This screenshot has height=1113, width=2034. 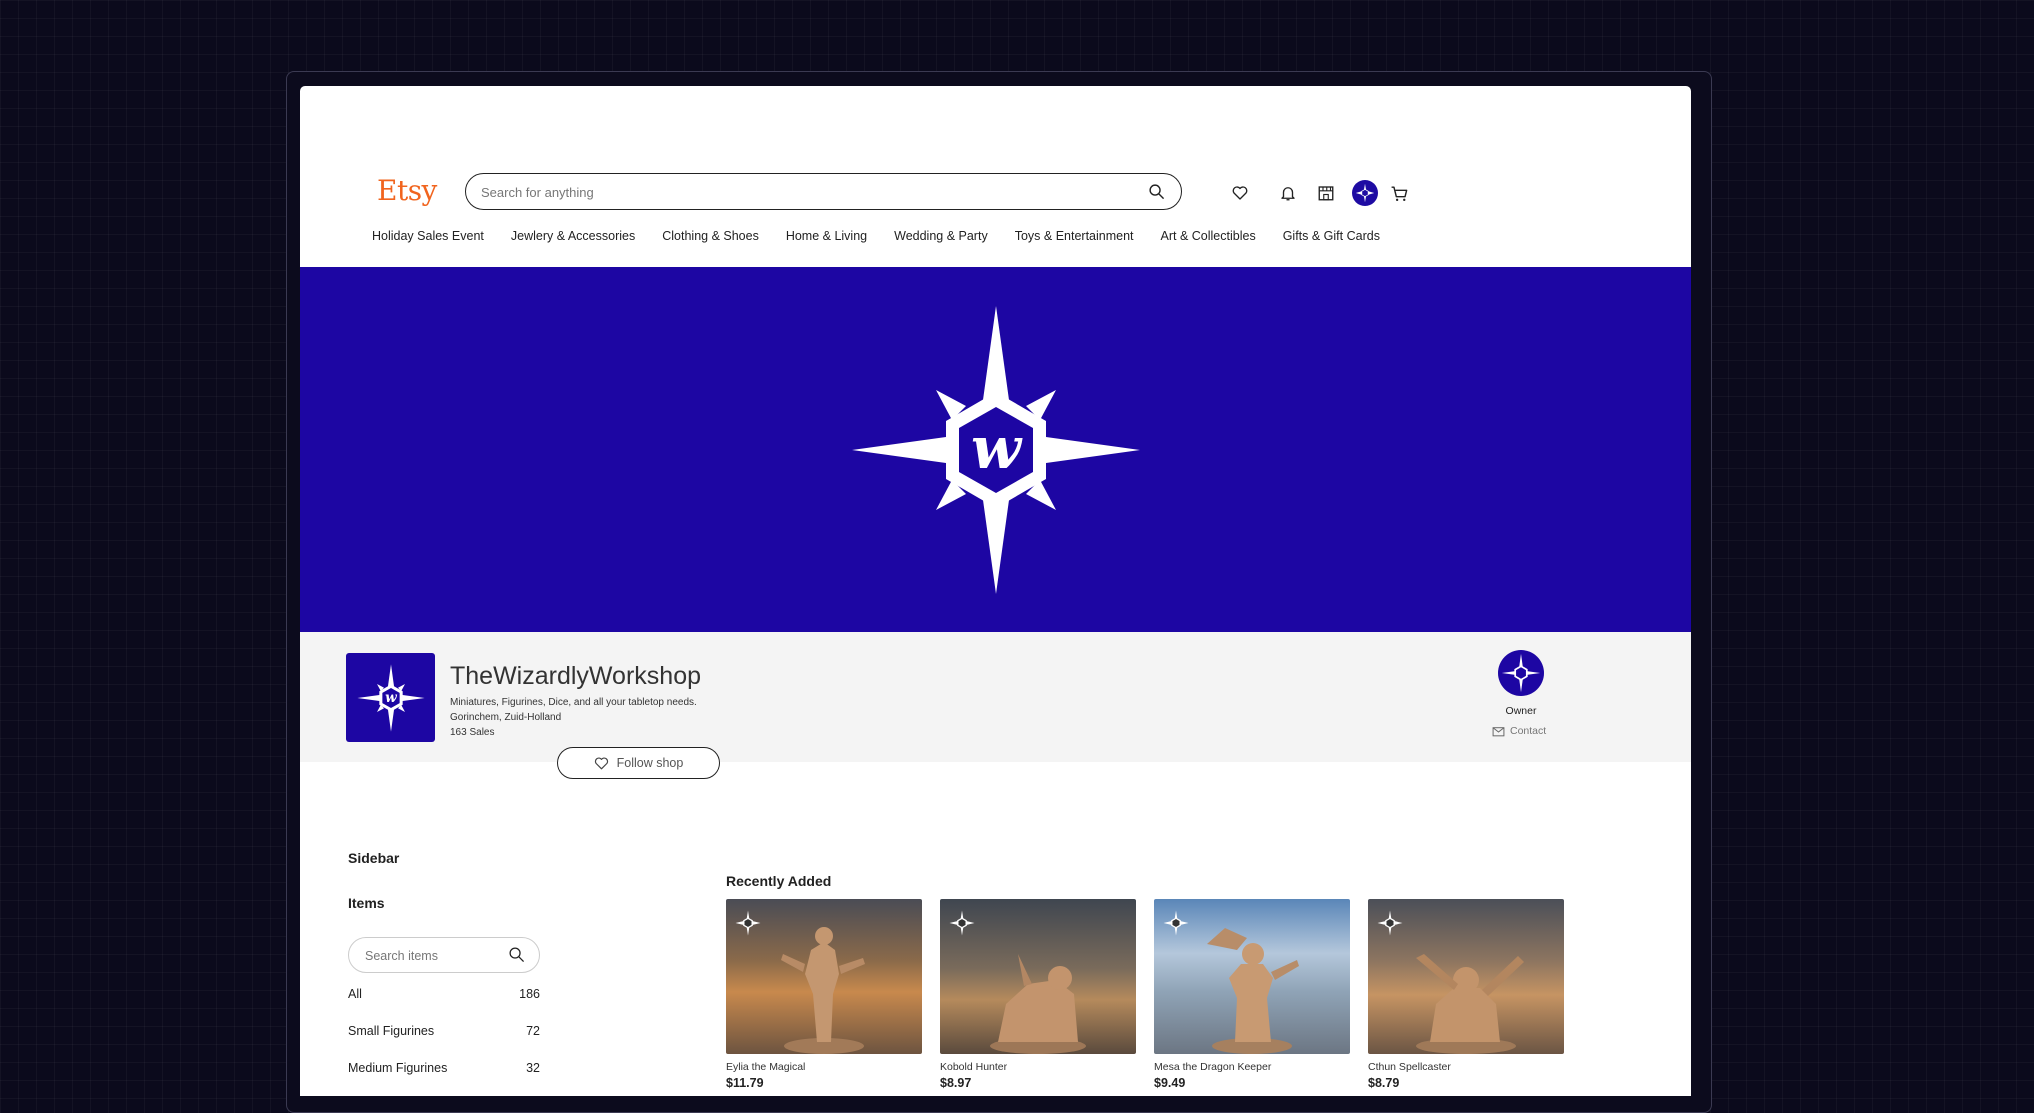 I want to click on product-card: Kobold Hunter $8.97, so click(x=1038, y=994).